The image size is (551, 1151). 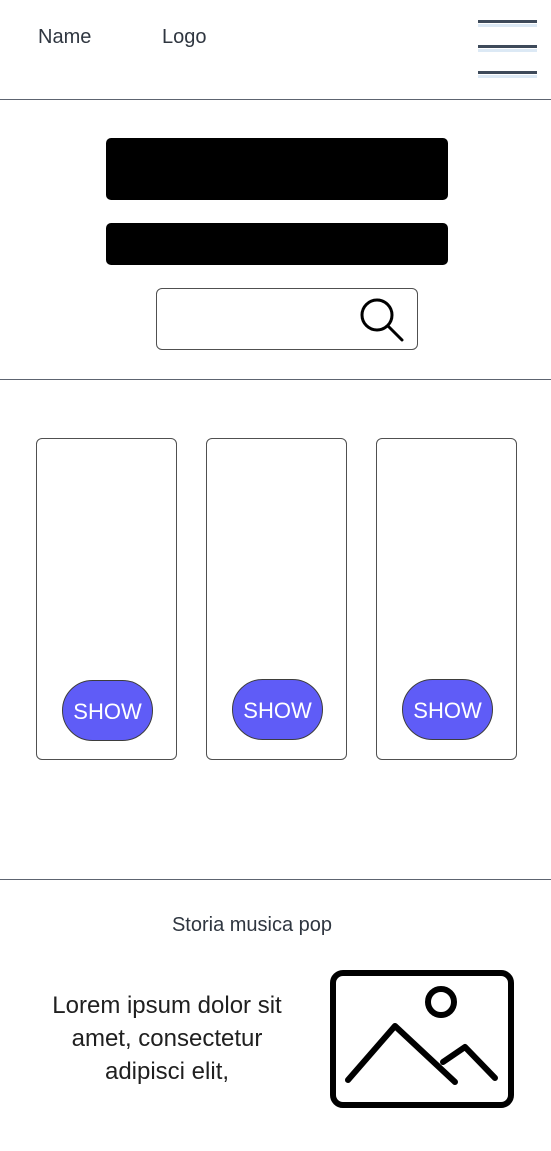 What do you see at coordinates (64, 37) in the screenshot?
I see `brand-name: Name` at bounding box center [64, 37].